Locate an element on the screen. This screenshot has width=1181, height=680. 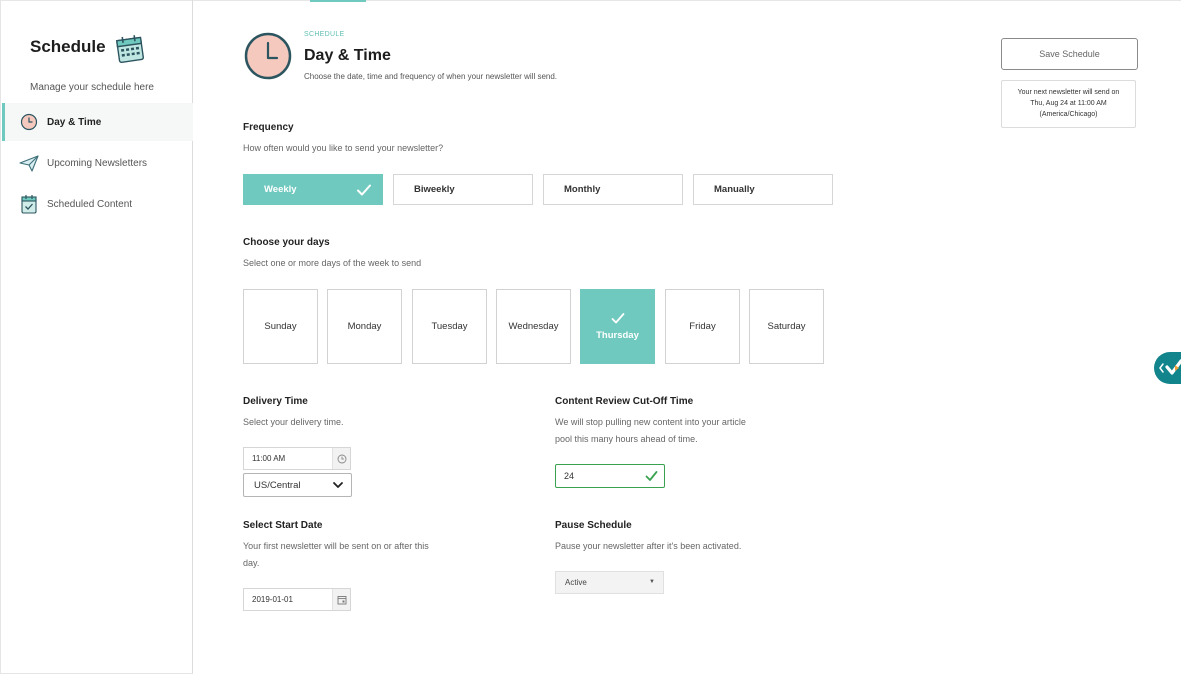
chevron-down-icon is located at coordinates (338, 486).